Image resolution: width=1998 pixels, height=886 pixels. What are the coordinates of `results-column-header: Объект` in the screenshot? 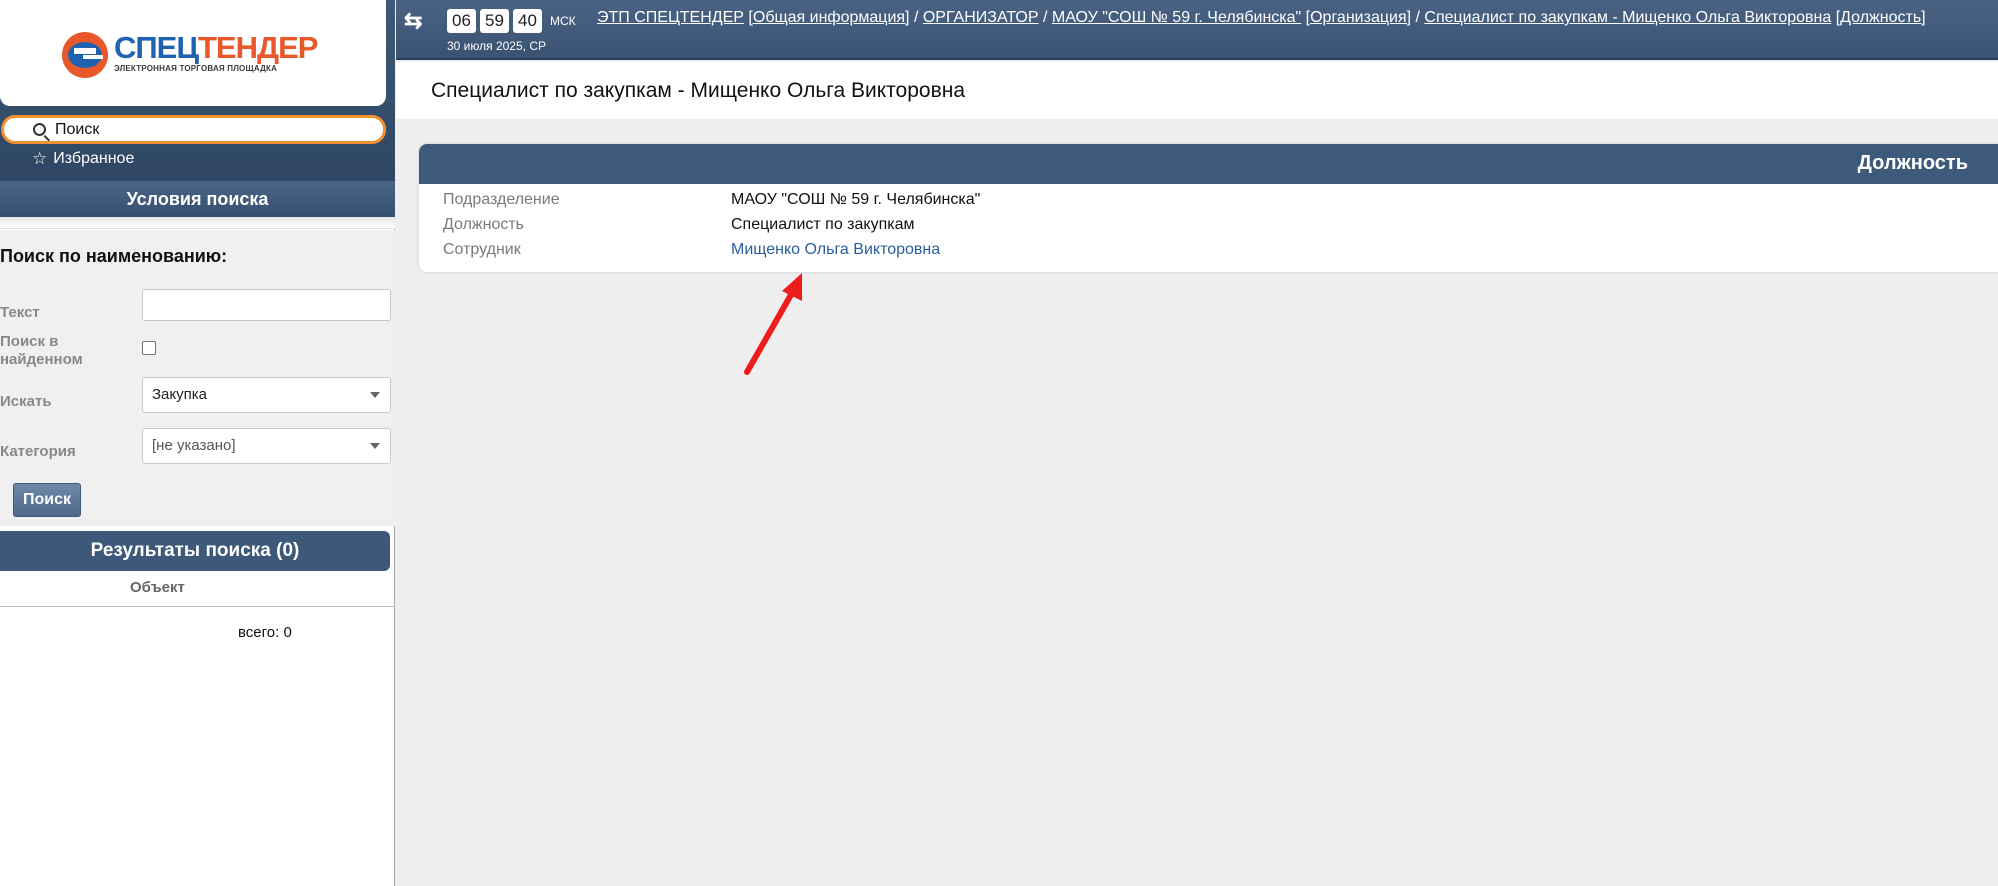 It's located at (197, 589).